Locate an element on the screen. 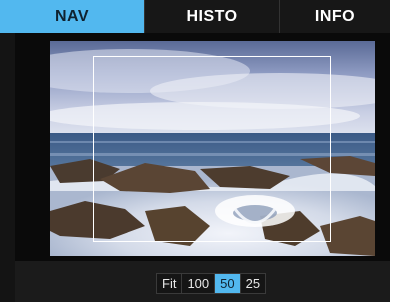 The width and height of the screenshot is (401, 302). tab-nav: NAV is located at coordinates (72, 16).